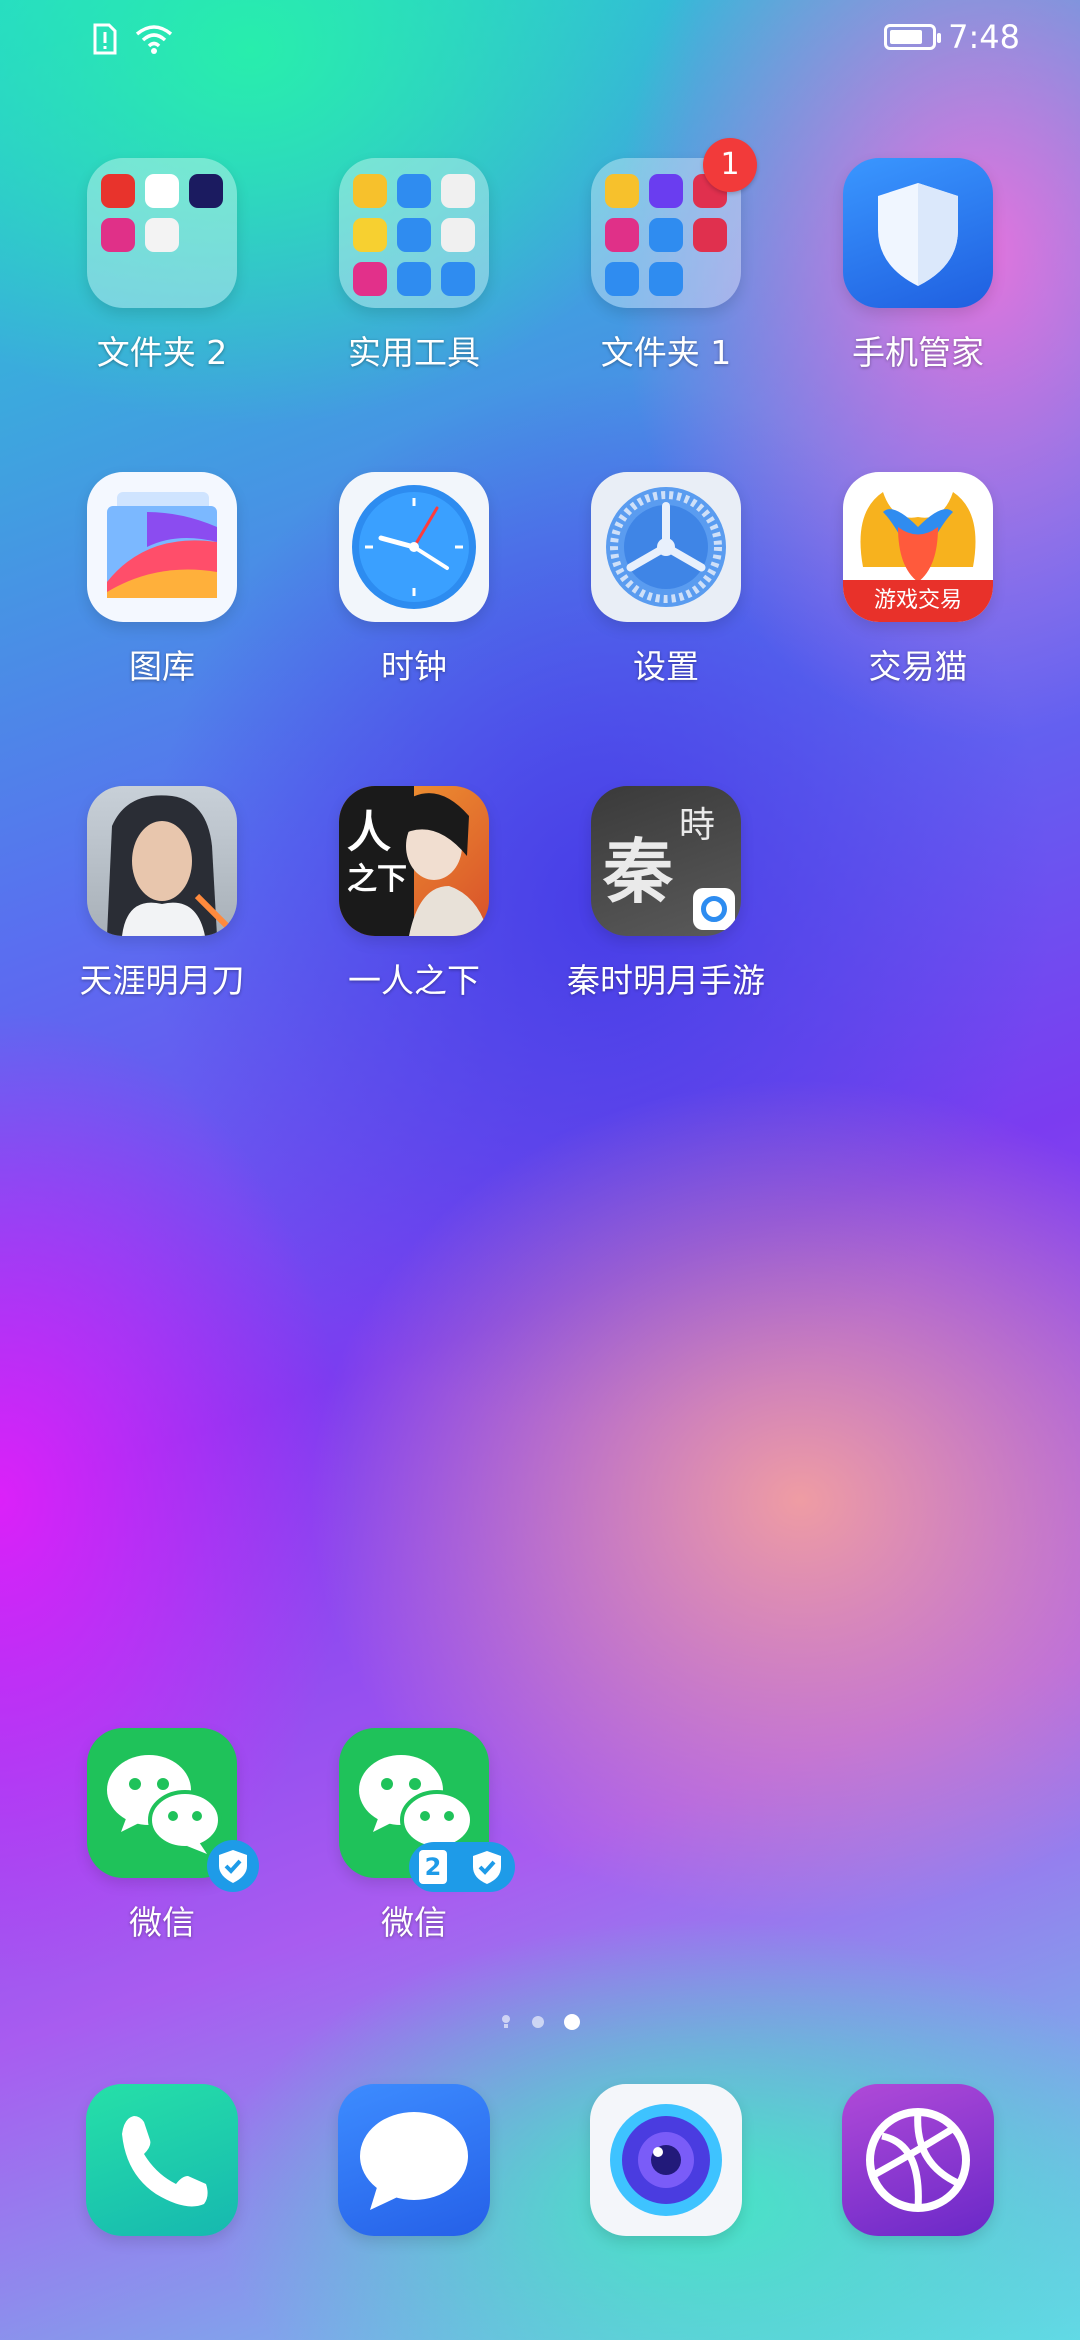 The width and height of the screenshot is (1080, 2340). Describe the element at coordinates (414, 666) in the screenshot. I see `app-label: 时钟` at that location.